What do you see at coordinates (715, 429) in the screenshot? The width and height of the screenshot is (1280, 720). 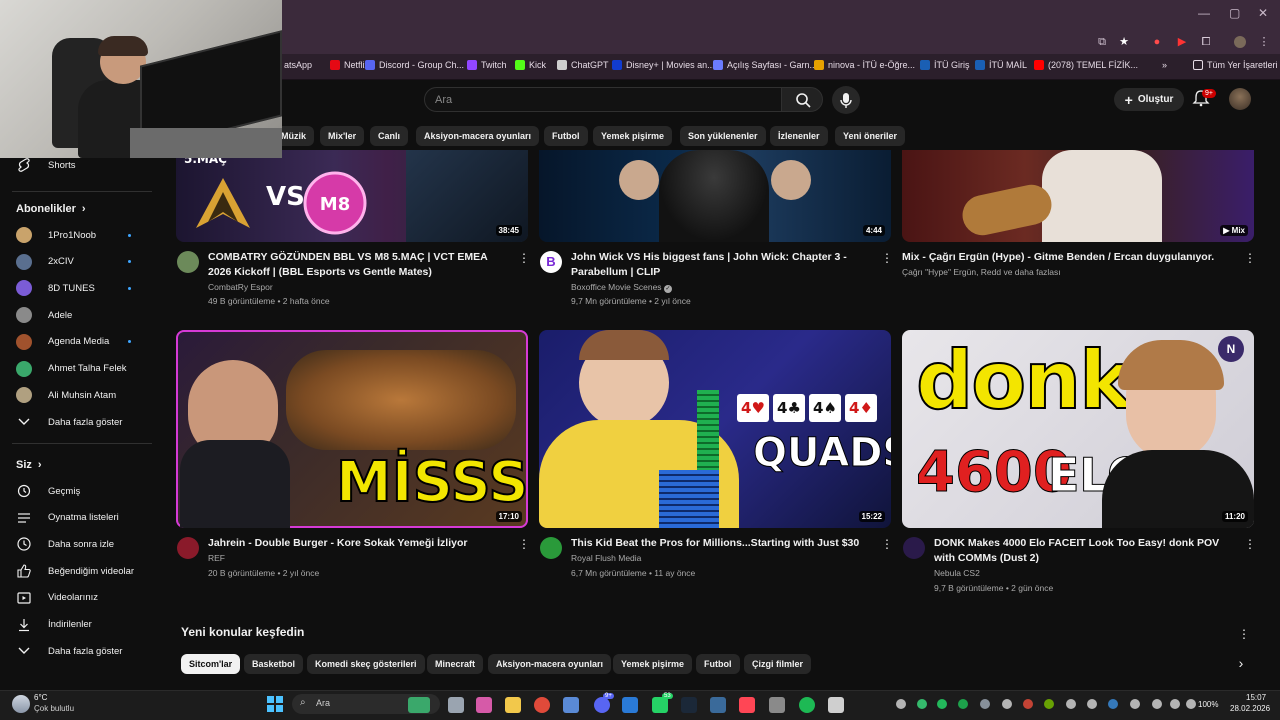 I see `video-thumbnail: 4♥4♣4♠4♦ QUADS! 15:22` at bounding box center [715, 429].